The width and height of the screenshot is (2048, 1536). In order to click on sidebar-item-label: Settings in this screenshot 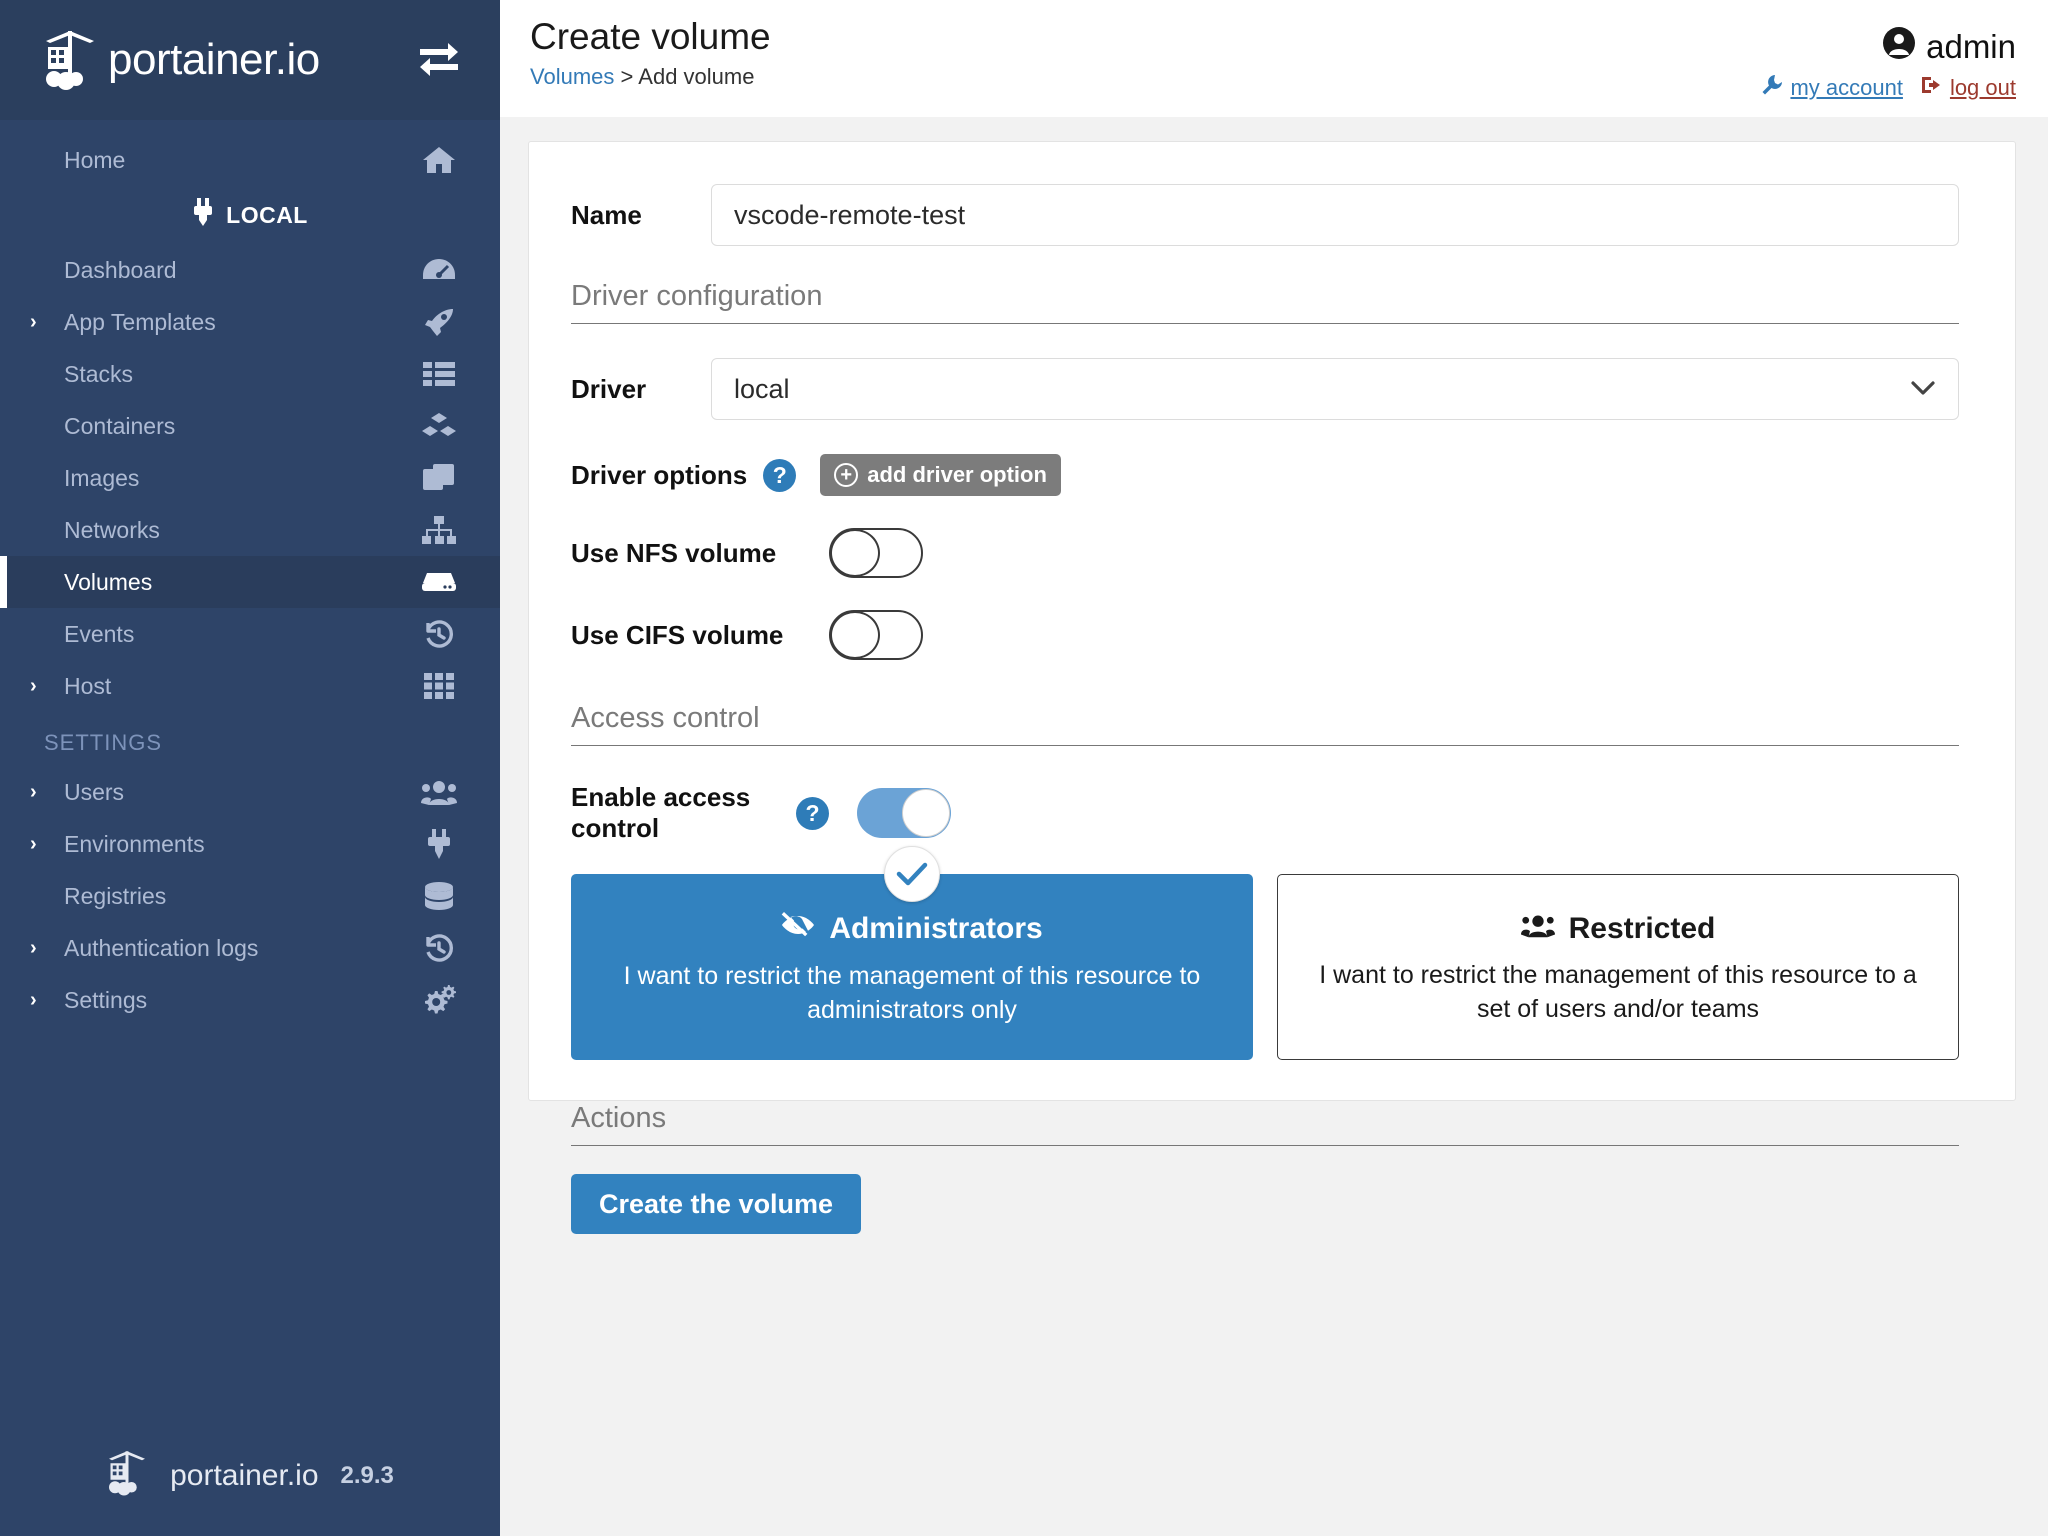, I will do `click(106, 999)`.